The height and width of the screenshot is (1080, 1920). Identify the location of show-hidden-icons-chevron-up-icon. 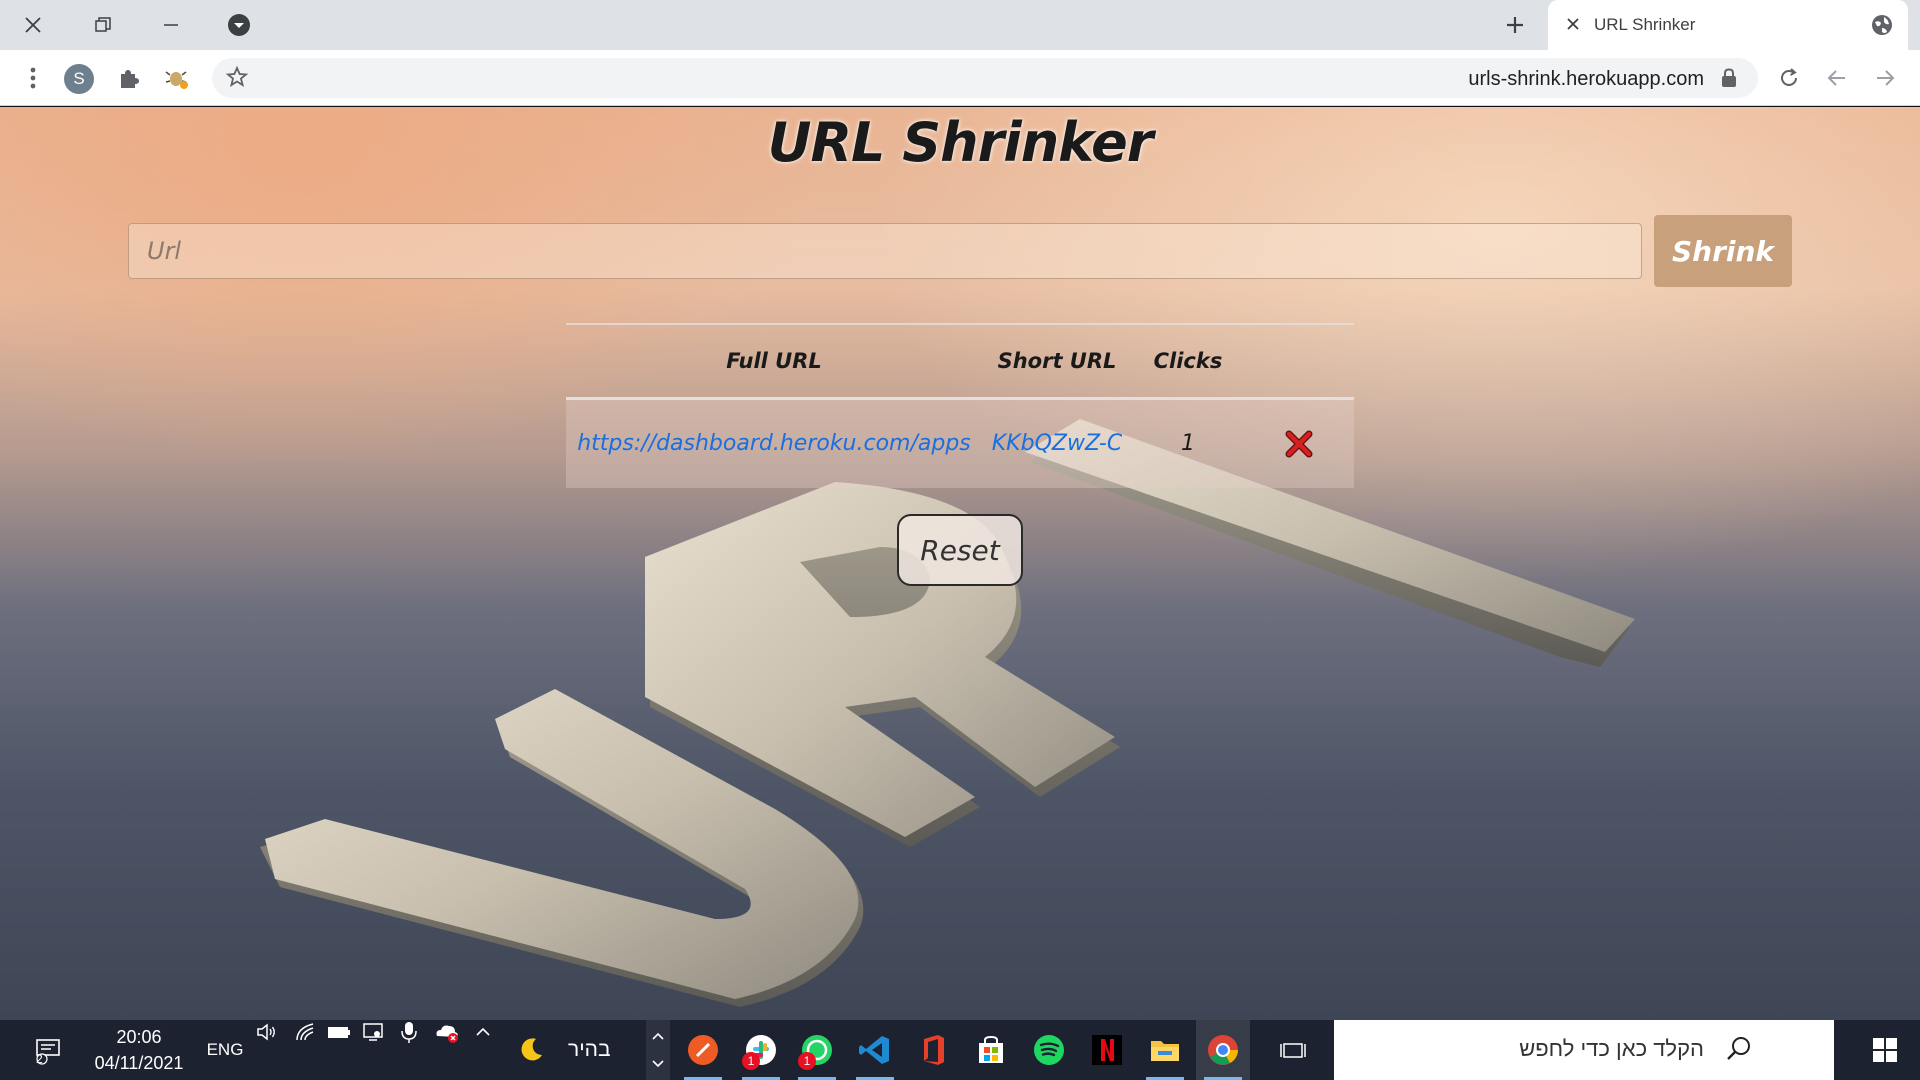
(483, 1032).